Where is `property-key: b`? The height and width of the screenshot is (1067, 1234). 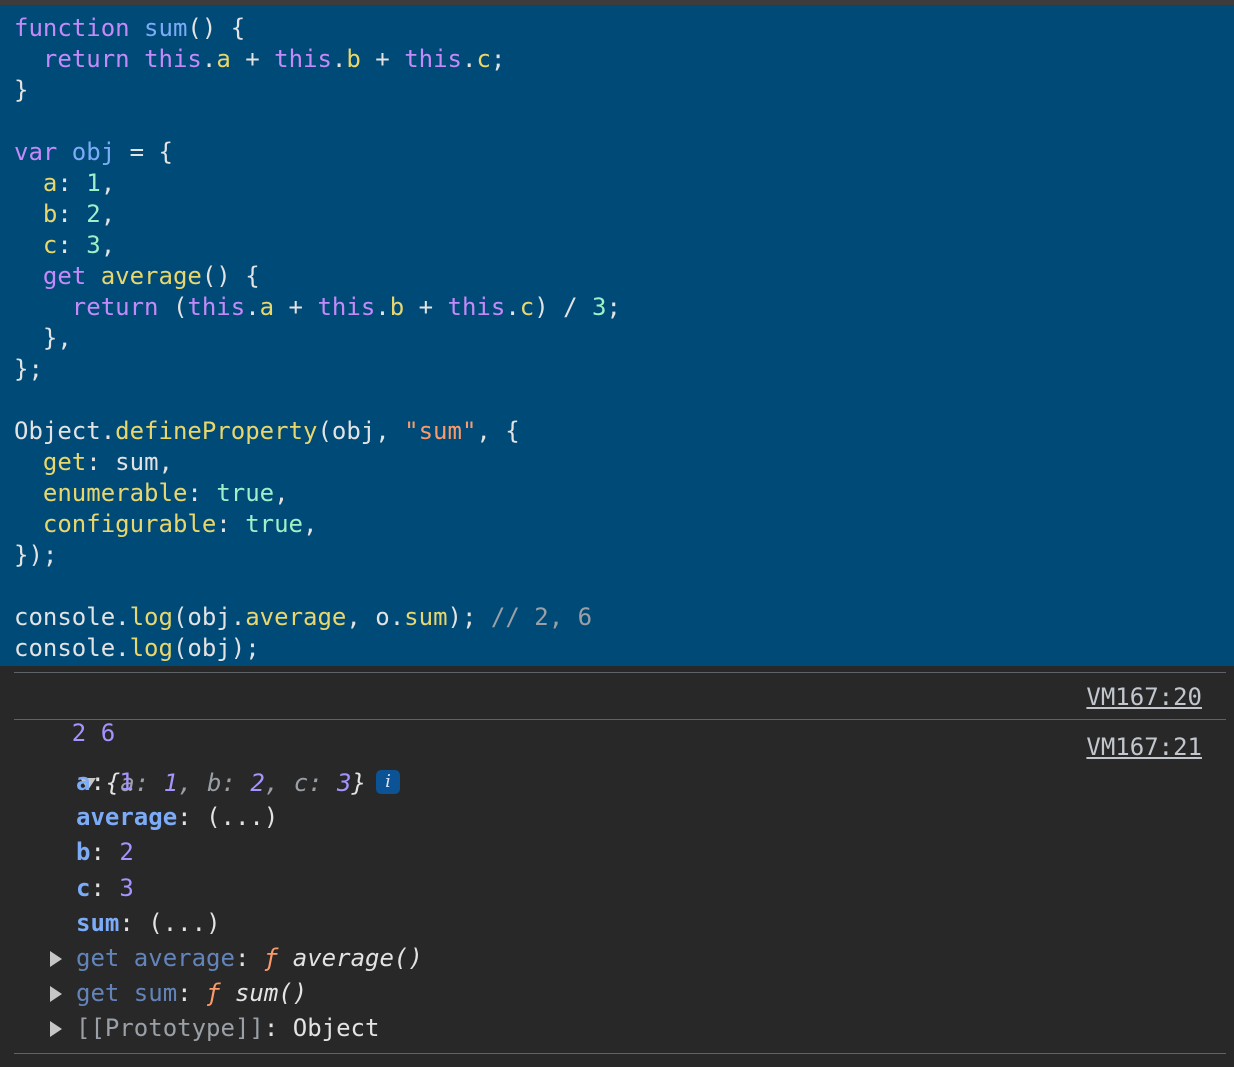
property-key: b is located at coordinates (83, 852).